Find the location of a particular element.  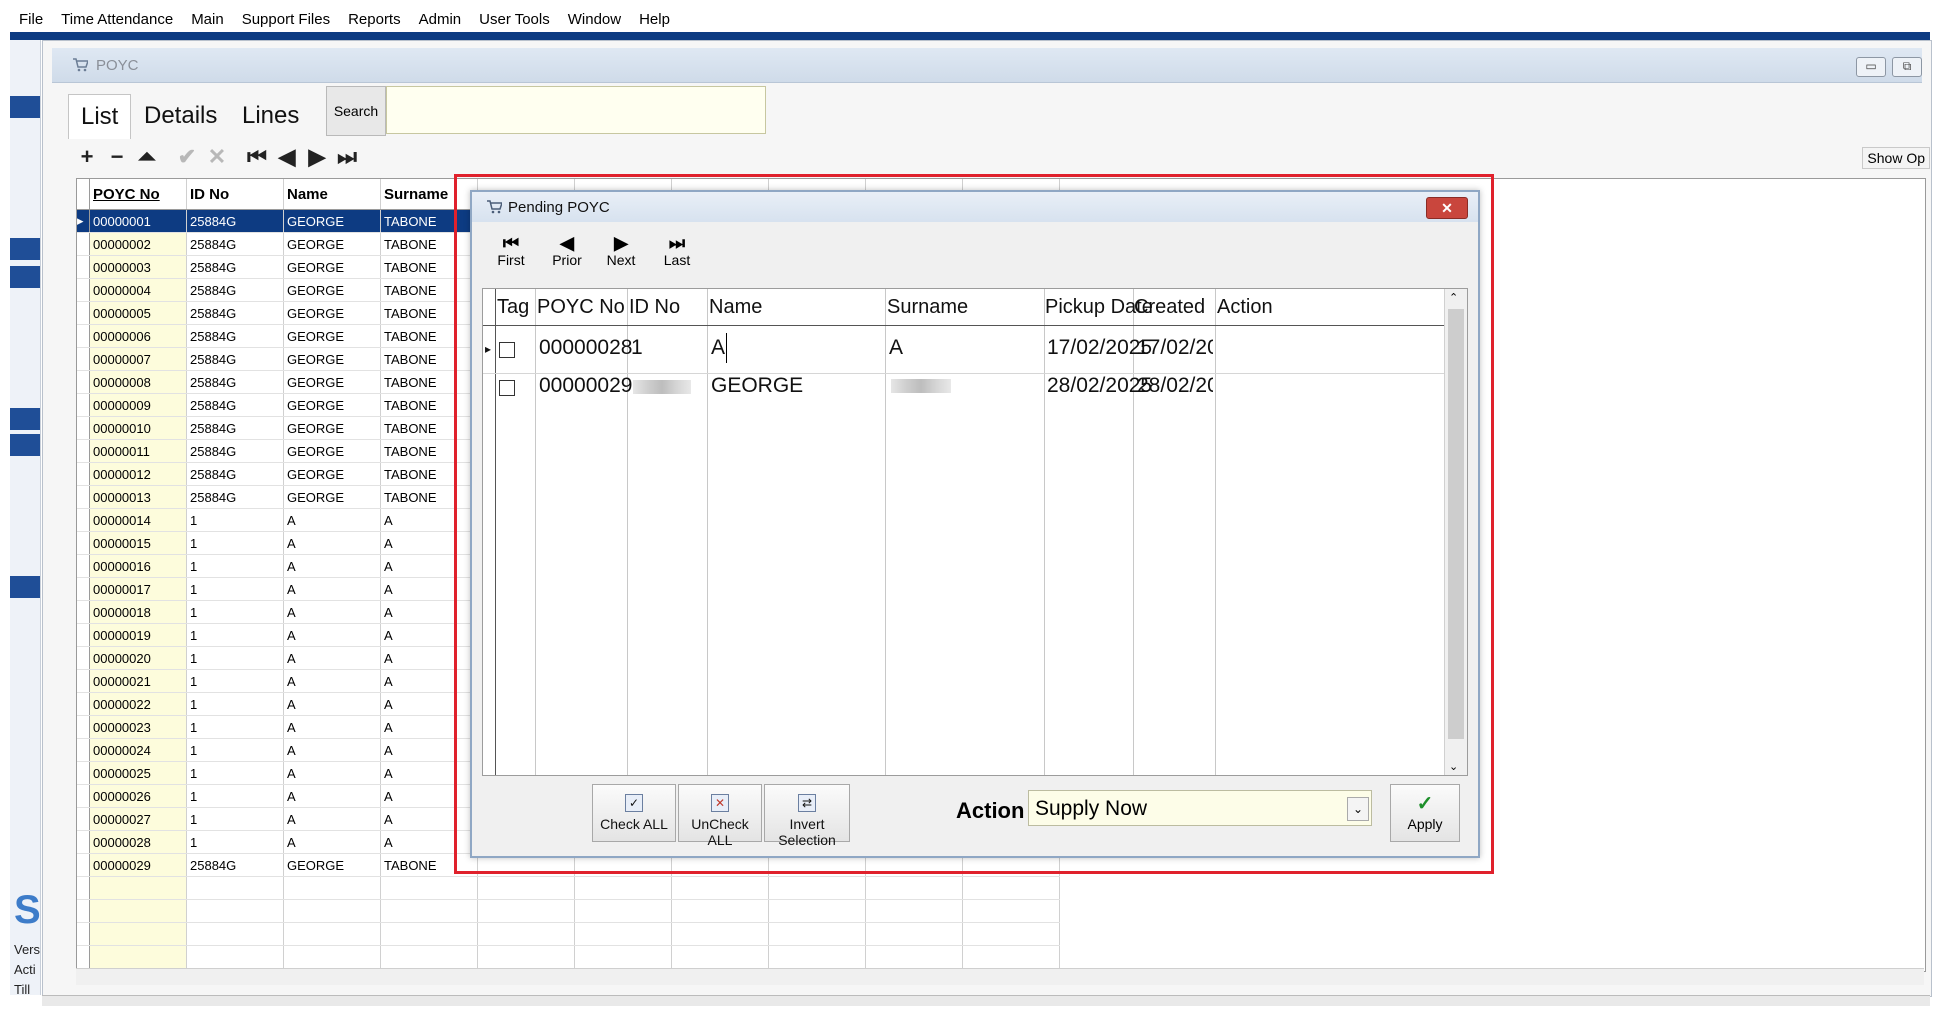

version-info: Vers Acti Till is located at coordinates (27, 970).